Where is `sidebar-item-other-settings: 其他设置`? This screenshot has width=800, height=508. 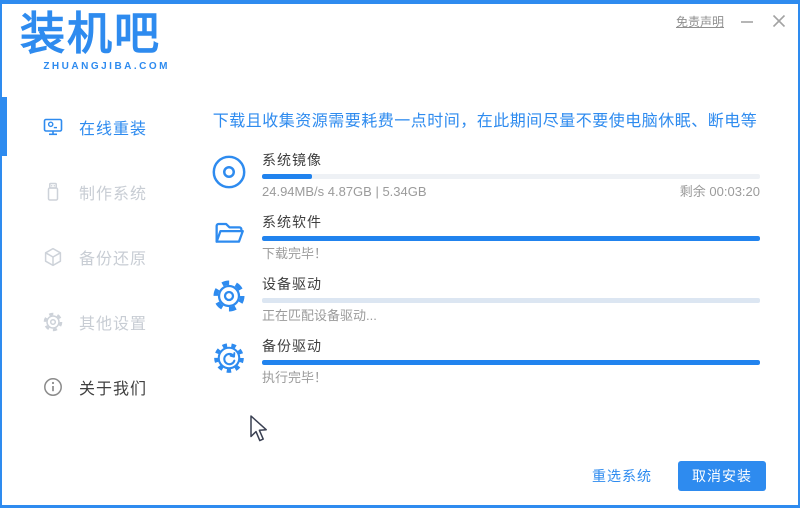
sidebar-item-other-settings: 其他设置 is located at coordinates (97, 321).